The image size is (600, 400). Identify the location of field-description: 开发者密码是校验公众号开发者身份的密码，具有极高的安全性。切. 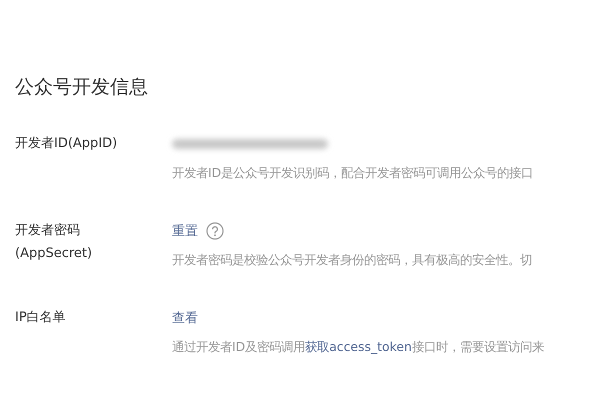
(352, 260).